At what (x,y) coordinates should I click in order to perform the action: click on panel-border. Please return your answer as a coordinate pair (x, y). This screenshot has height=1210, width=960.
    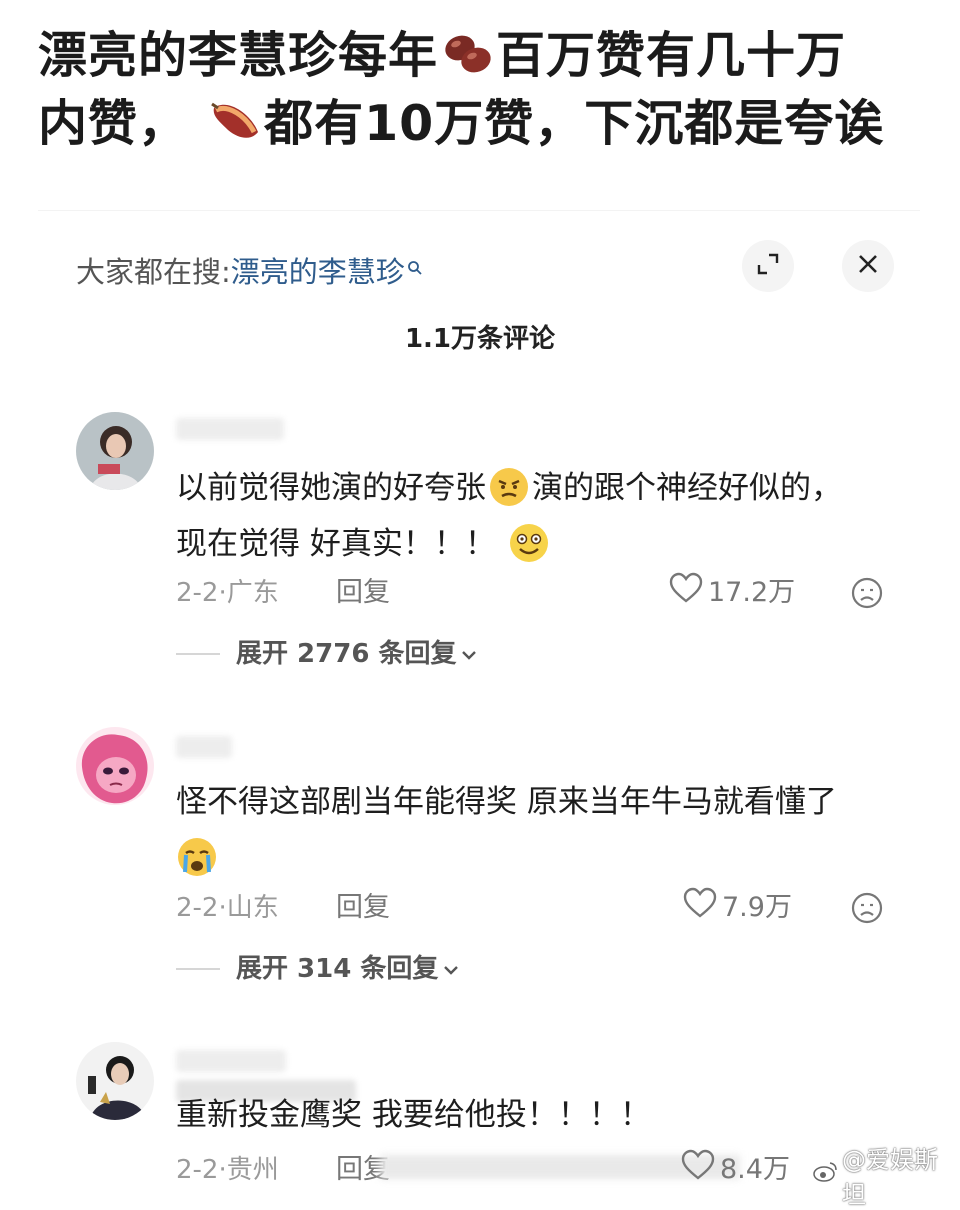
    Looking at the image, I should click on (479, 210).